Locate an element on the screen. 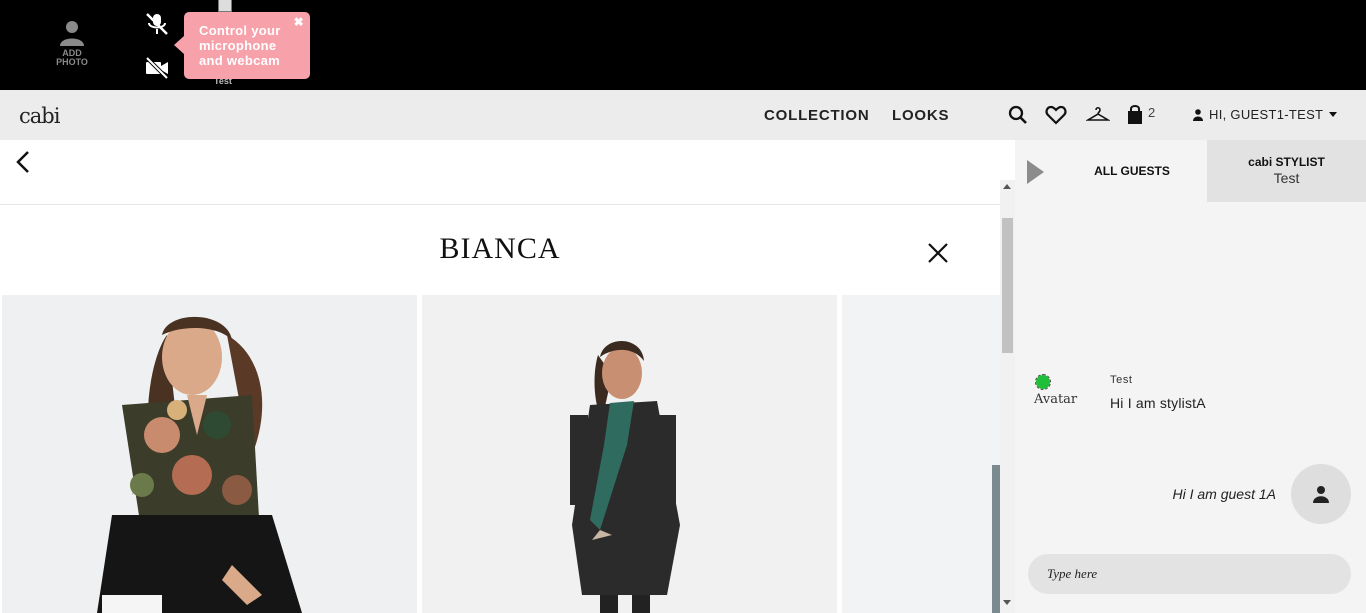  chevron-left-icon is located at coordinates (22, 162).